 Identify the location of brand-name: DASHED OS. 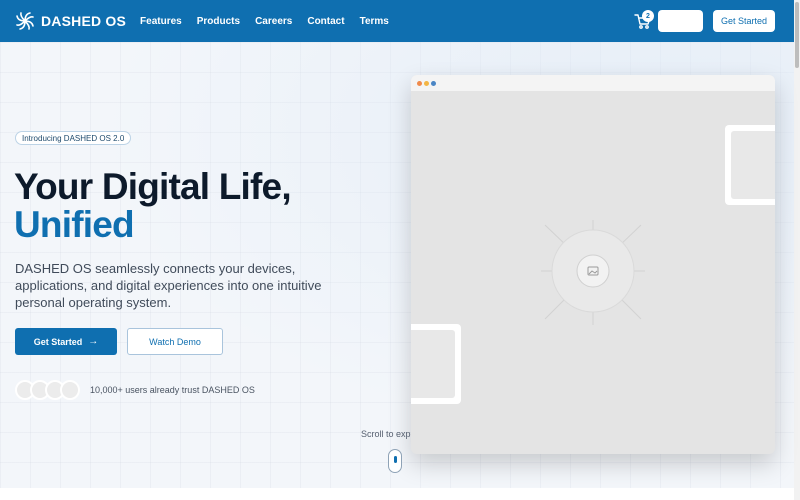
(84, 21).